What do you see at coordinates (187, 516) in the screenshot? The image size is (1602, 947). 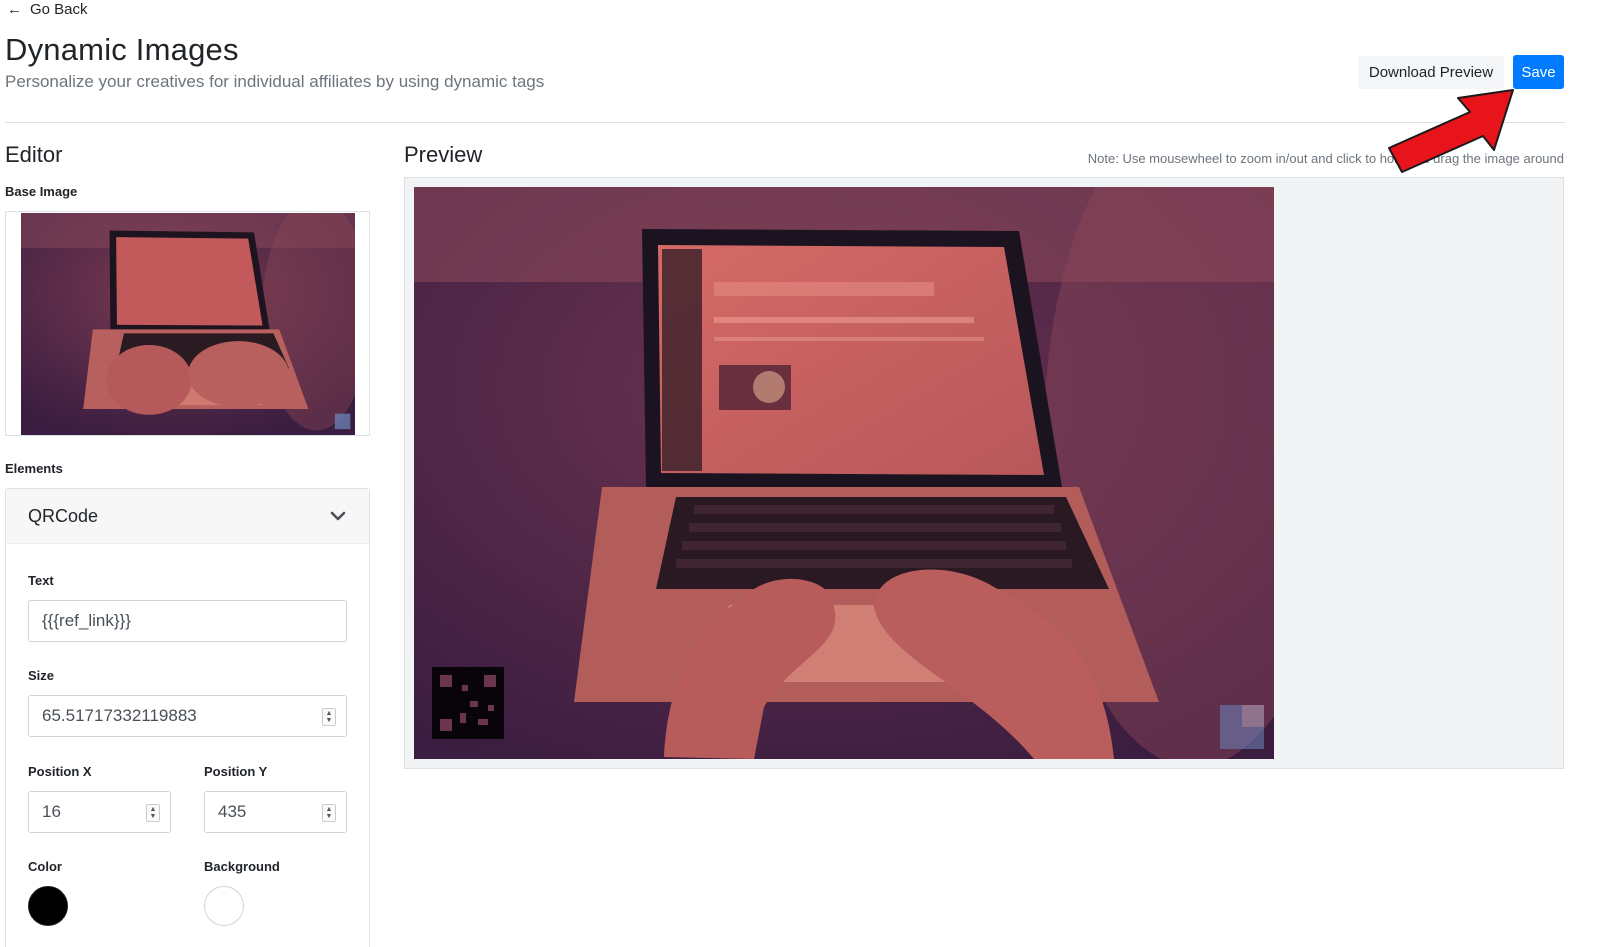 I see `element-header-qrcode: QRCode` at bounding box center [187, 516].